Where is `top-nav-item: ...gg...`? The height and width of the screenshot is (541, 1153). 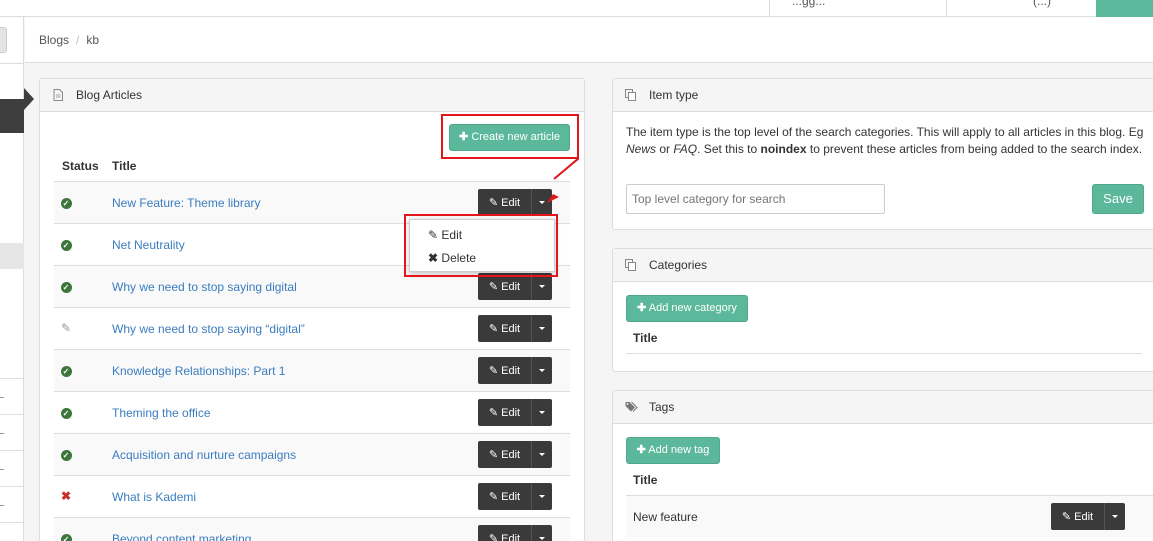
top-nav-item: ...gg... is located at coordinates (857, 8).